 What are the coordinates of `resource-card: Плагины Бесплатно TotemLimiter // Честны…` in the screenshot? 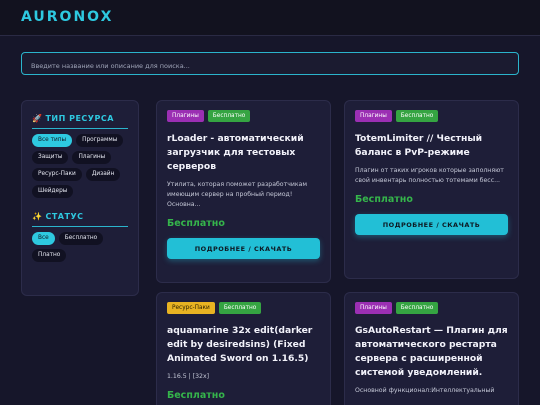 It's located at (431, 189).